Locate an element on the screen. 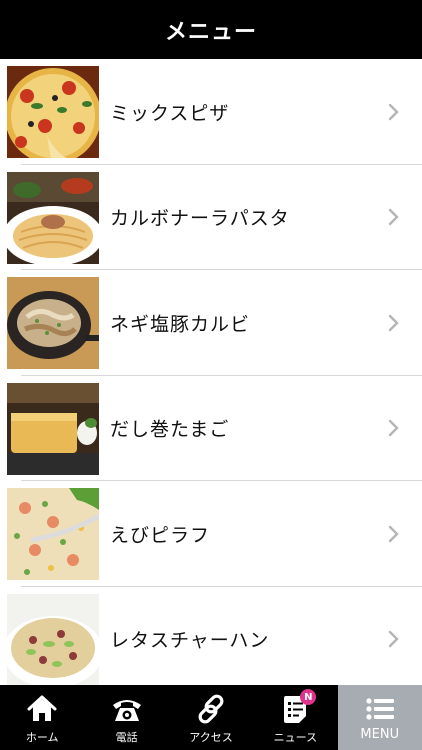  news-icon: N is located at coordinates (298, 707).